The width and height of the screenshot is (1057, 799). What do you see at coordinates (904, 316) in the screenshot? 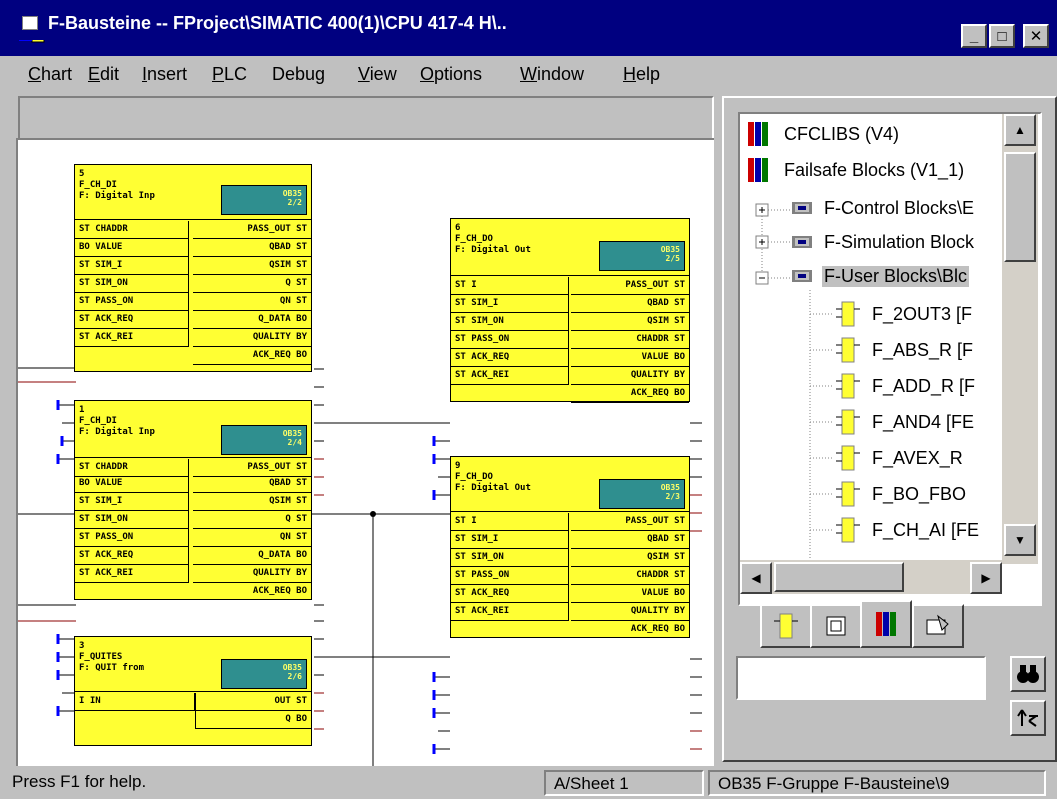
I see `tree-item-block: F_2OUT3 [F` at bounding box center [904, 316].